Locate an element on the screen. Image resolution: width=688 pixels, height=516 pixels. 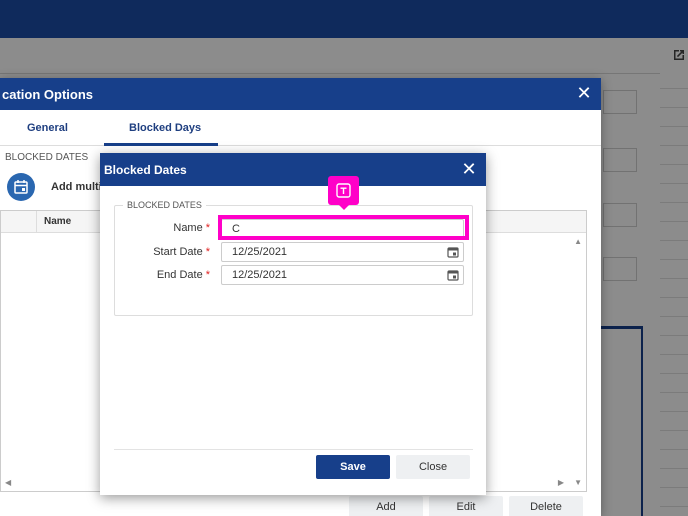
options-tabs: General Blocked Days is located at coordinates (300, 128).